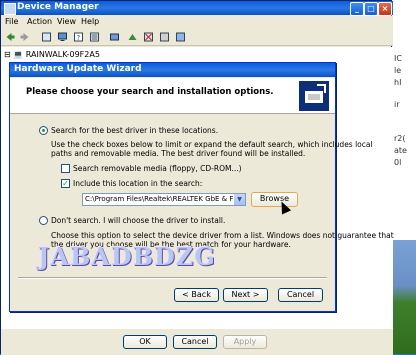 This screenshot has width=416, height=355. Describe the element at coordinates (385, 9) in the screenshot. I see `close-button: ×` at that location.